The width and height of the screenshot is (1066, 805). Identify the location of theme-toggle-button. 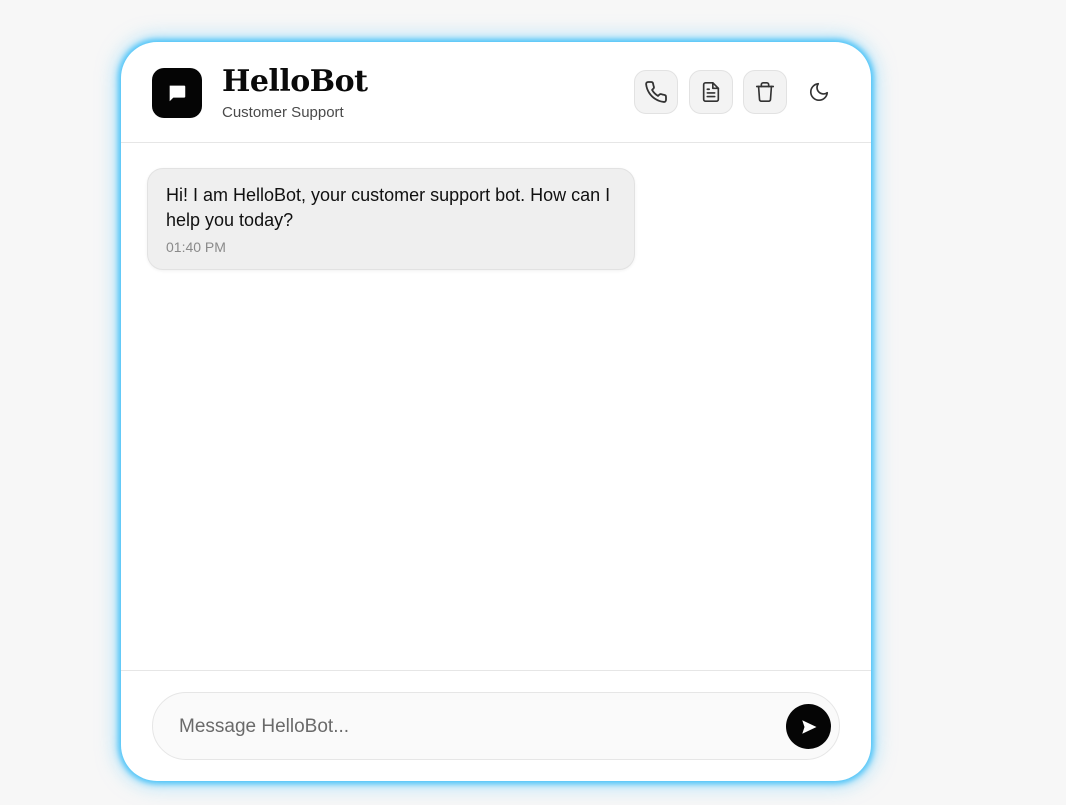
(819, 92).